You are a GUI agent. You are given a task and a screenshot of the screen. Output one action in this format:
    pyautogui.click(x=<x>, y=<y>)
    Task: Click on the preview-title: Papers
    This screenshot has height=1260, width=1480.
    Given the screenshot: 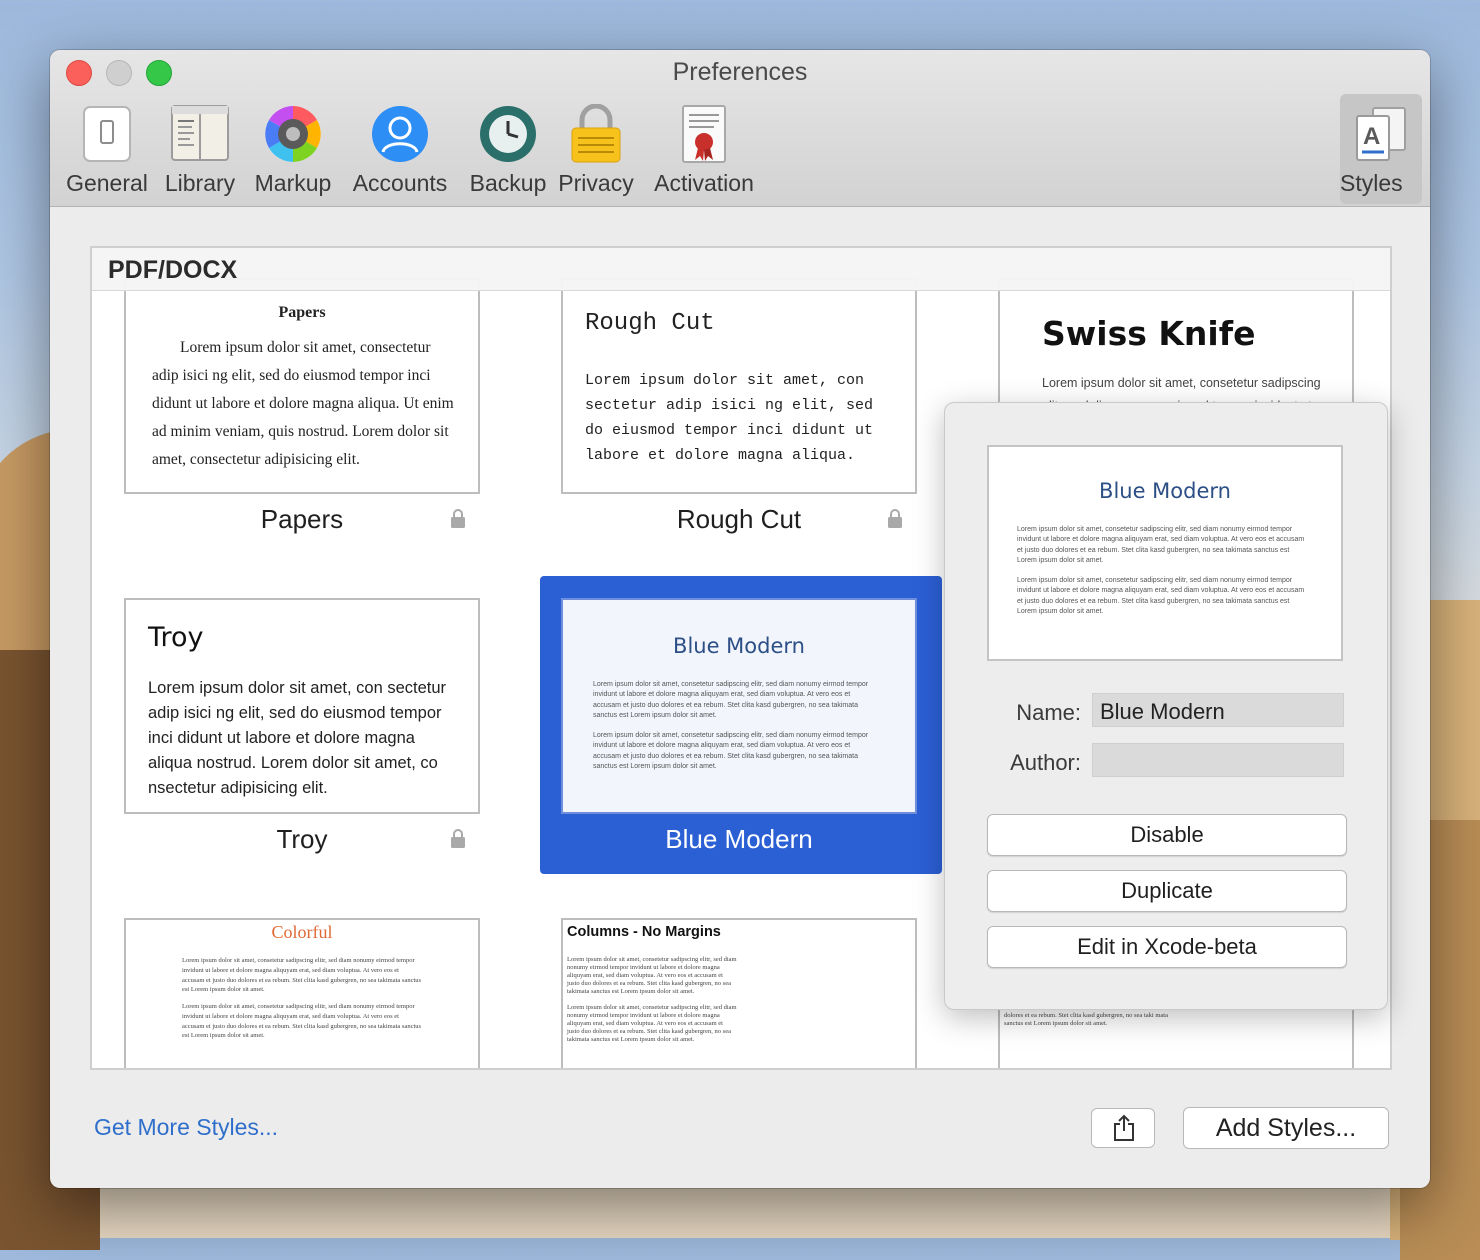 What is the action you would take?
    pyautogui.click(x=302, y=312)
    